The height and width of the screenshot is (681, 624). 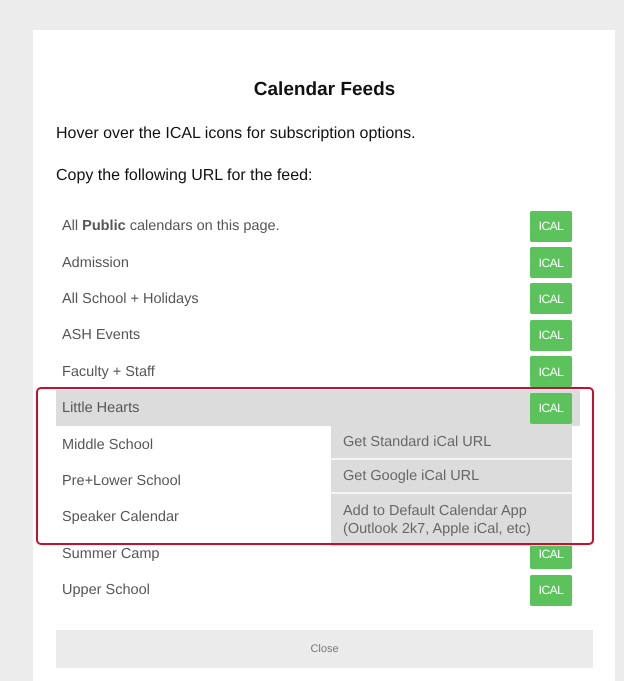 I want to click on menu-item: Add to Default Calendar App (Outlook 2k7, Apple iCal, etc), so click(x=451, y=520).